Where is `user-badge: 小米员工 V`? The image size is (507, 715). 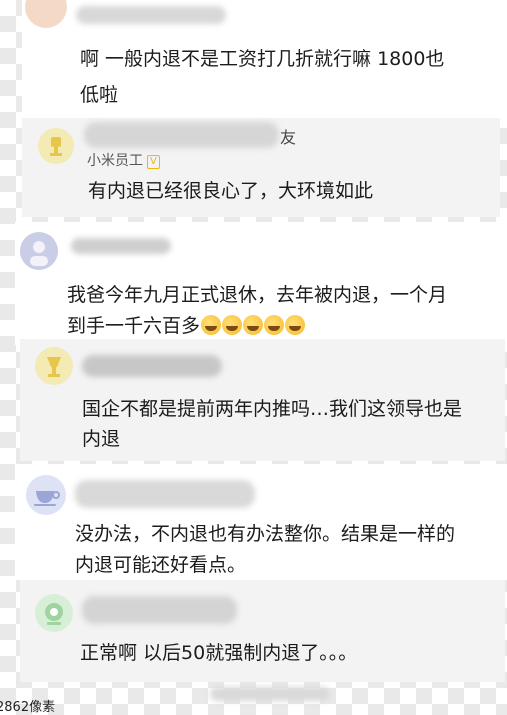
user-badge: 小米员工 V is located at coordinates (123, 160).